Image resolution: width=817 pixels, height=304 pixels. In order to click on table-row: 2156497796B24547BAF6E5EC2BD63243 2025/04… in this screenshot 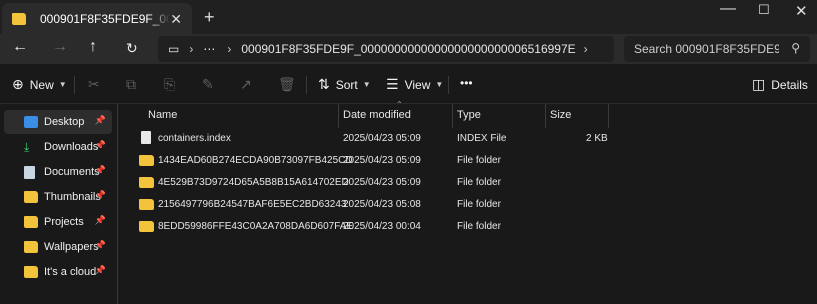, I will do `click(471, 205)`.